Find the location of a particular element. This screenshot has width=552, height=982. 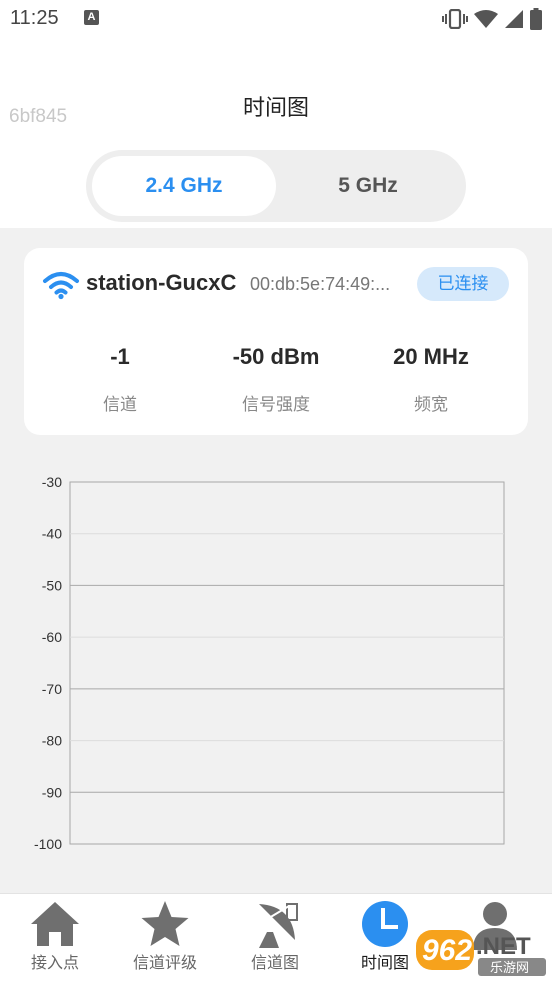

y-tick-label: -90 is located at coordinates (52, 792).